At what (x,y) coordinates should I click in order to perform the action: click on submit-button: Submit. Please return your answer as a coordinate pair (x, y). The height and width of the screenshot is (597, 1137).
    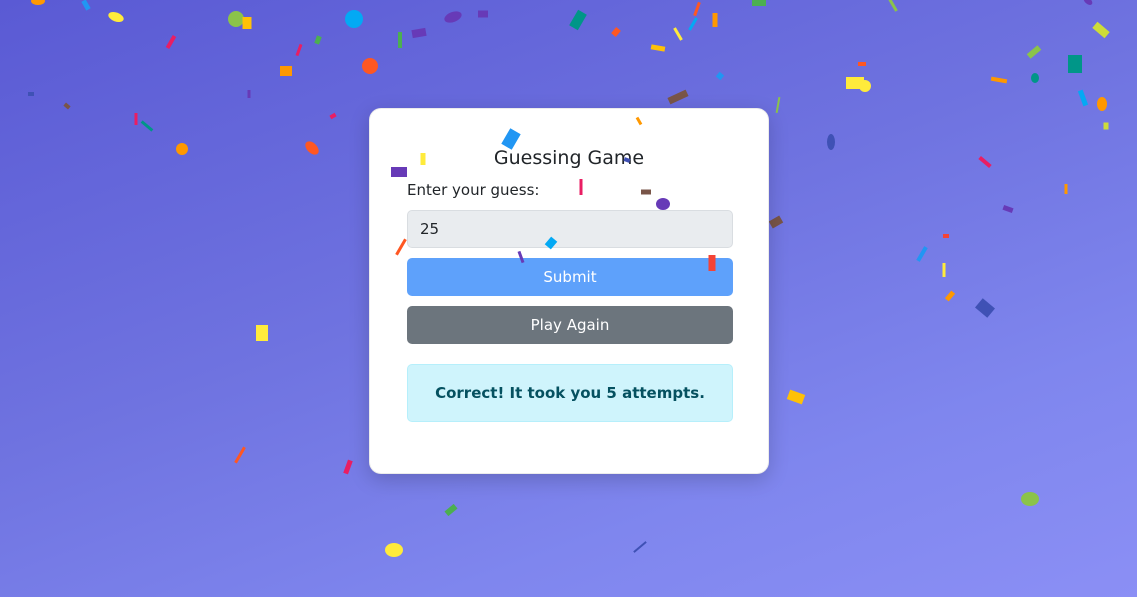
    Looking at the image, I should click on (570, 277).